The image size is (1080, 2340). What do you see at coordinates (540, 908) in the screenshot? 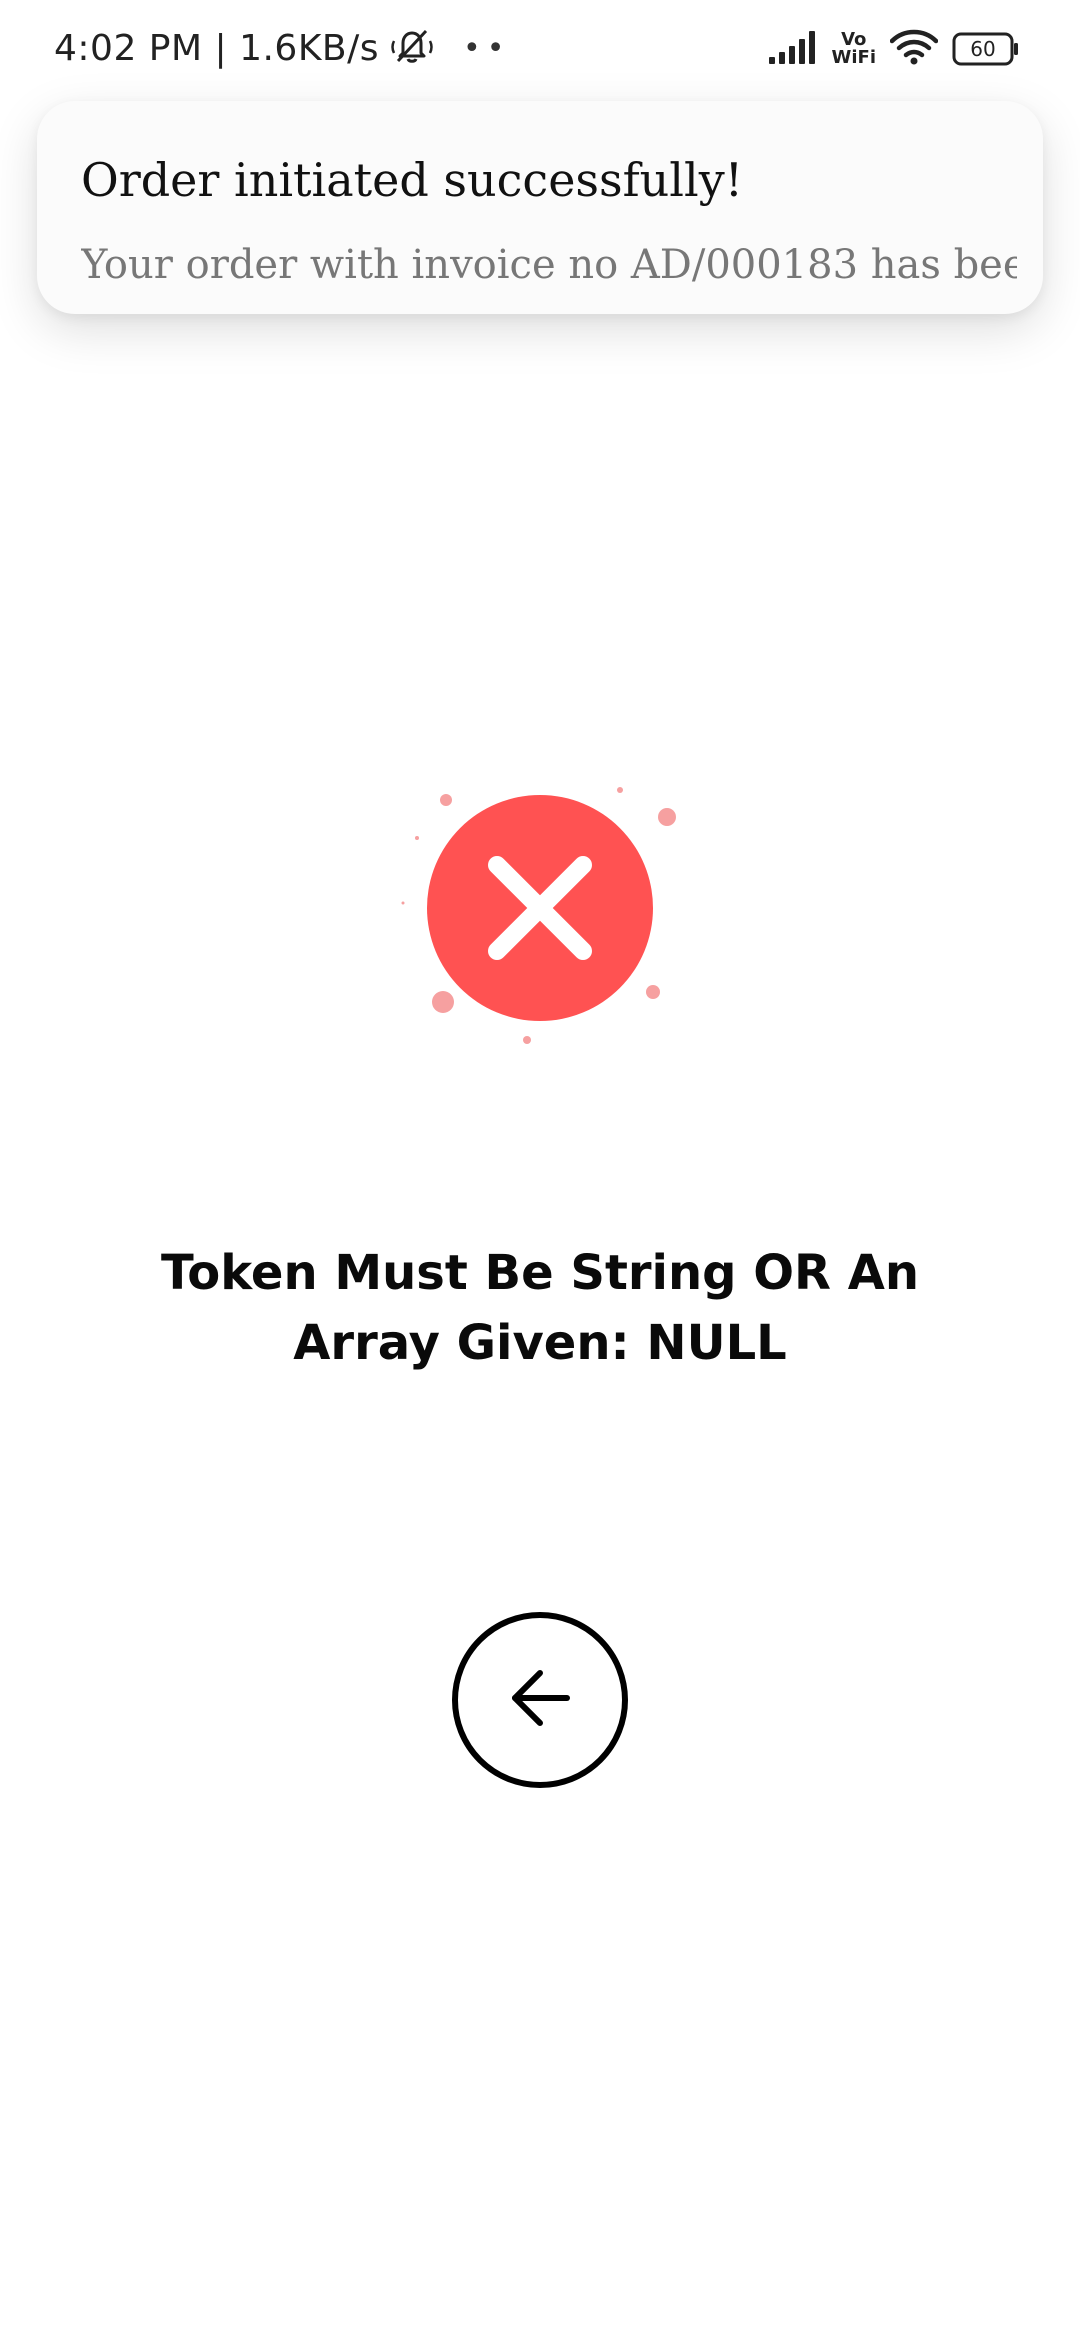
I see `error-x-icon` at bounding box center [540, 908].